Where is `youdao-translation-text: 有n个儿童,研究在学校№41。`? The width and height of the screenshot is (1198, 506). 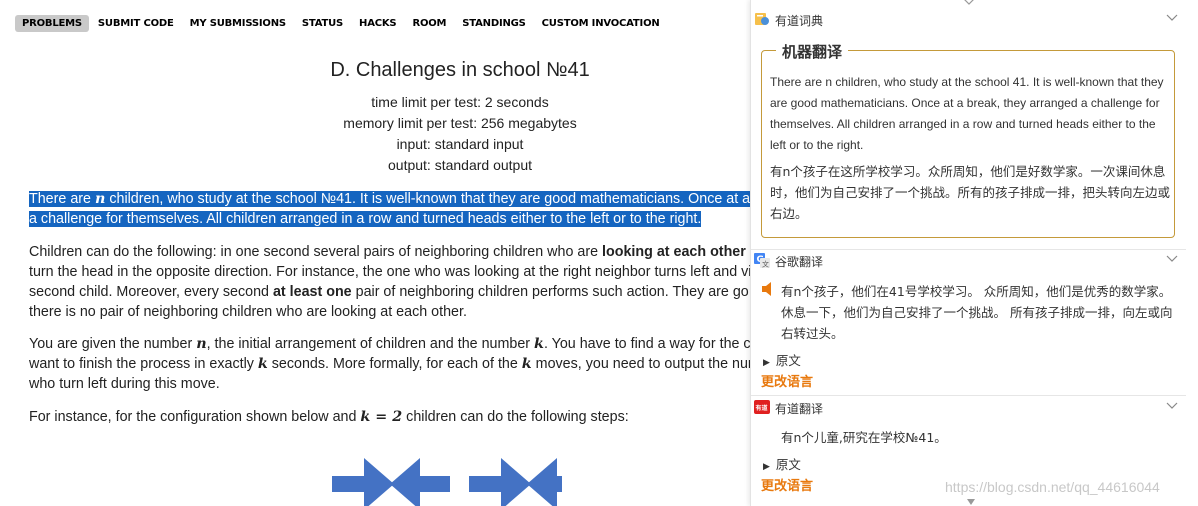 youdao-translation-text: 有n个儿童,研究在学校№41。 is located at coordinates (864, 437).